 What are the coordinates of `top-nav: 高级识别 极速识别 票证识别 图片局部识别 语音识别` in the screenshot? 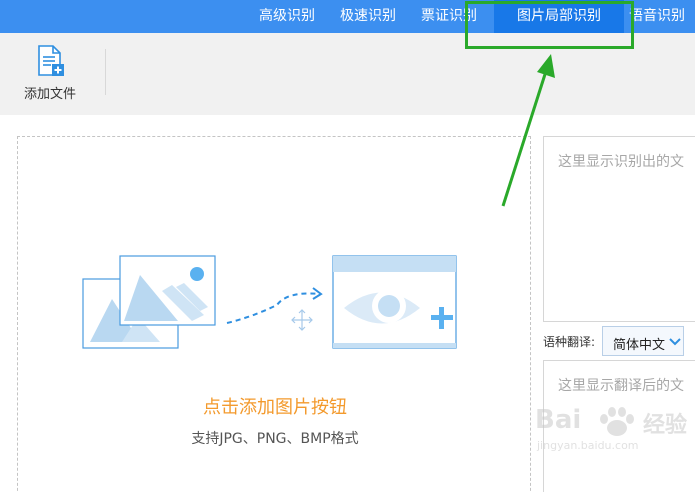 It's located at (347, 16).